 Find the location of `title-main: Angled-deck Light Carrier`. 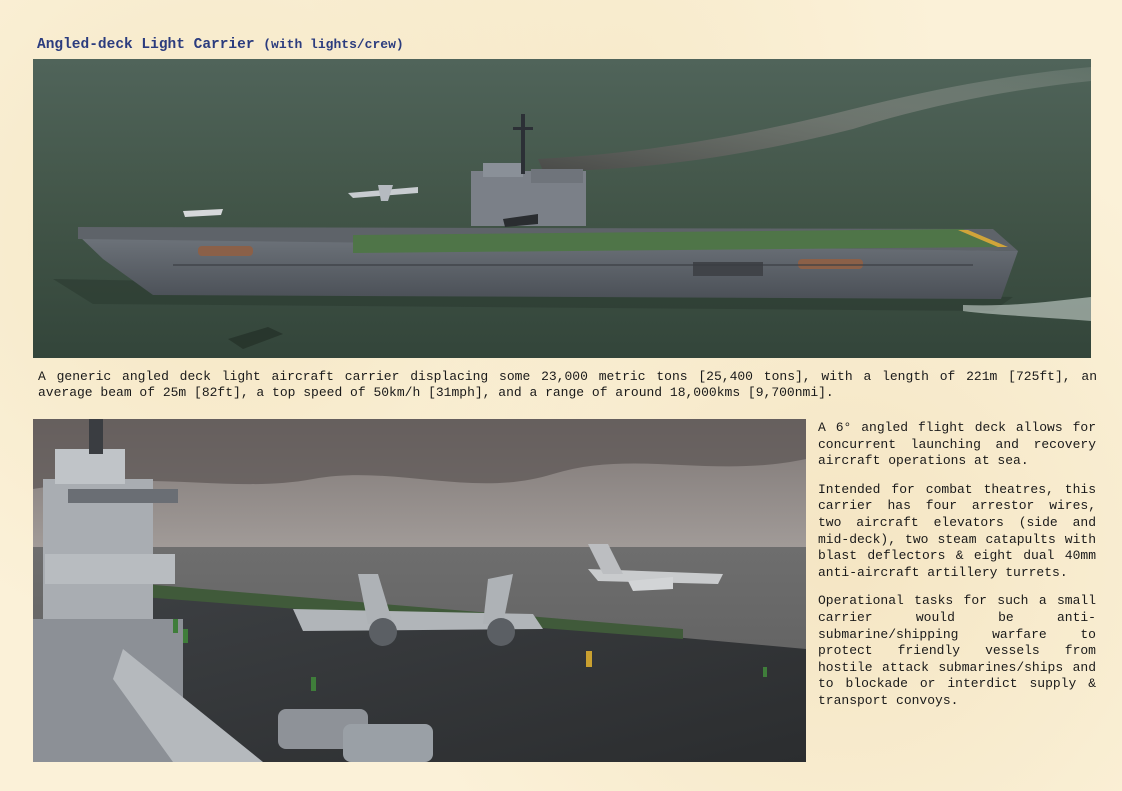

title-main: Angled-deck Light Carrier is located at coordinates (146, 45).